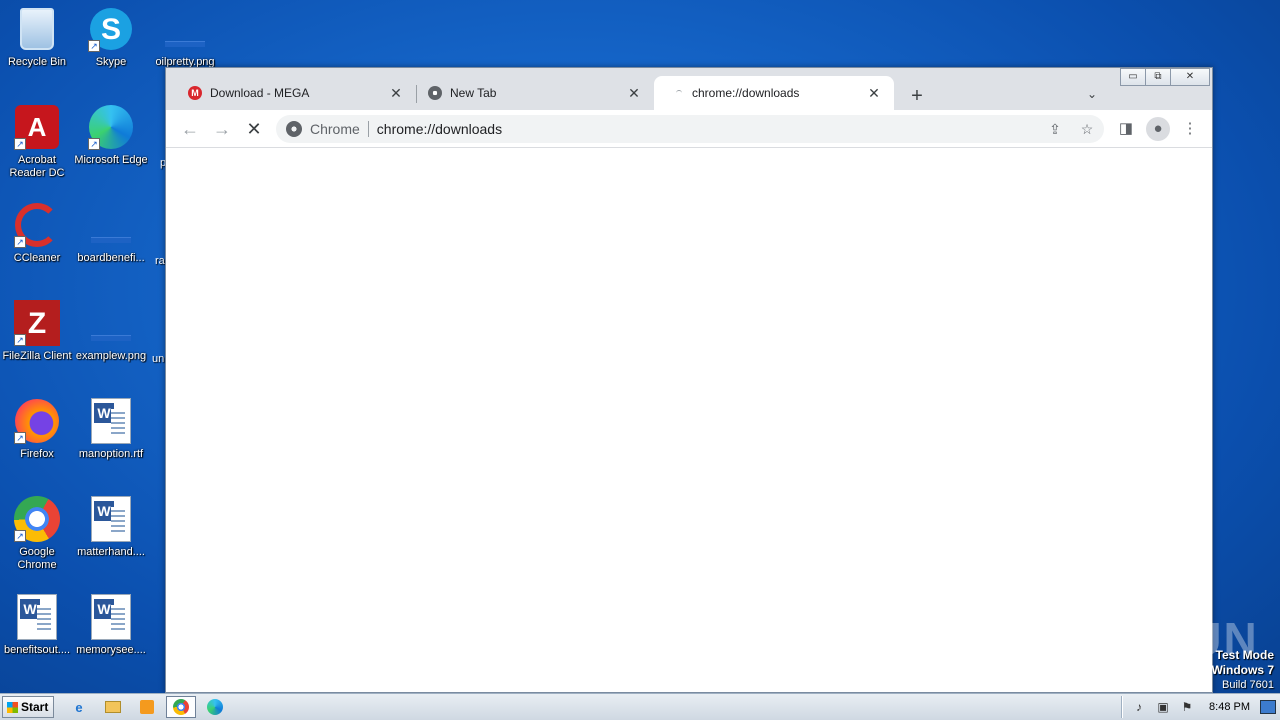  I want to click on internet-explorer-icon: e, so click(79, 707).